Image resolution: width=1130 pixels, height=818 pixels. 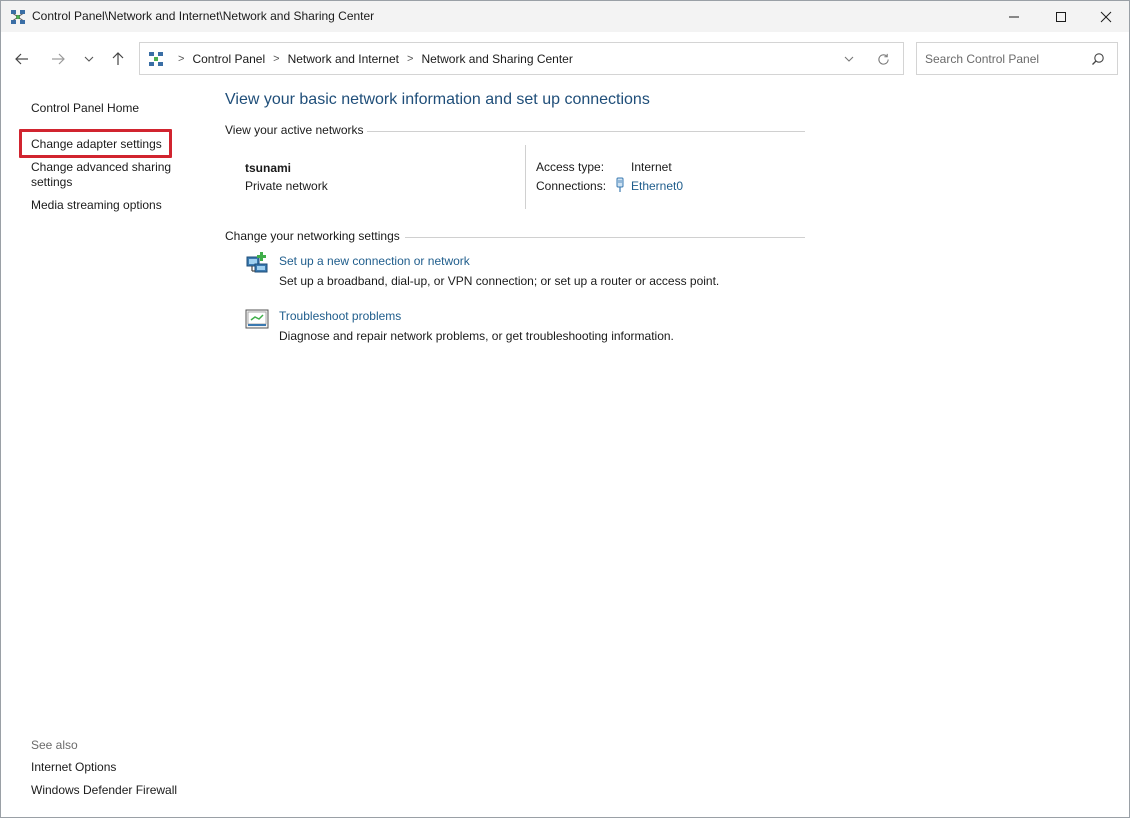 I want to click on connections-label: Connections:, so click(x=571, y=186).